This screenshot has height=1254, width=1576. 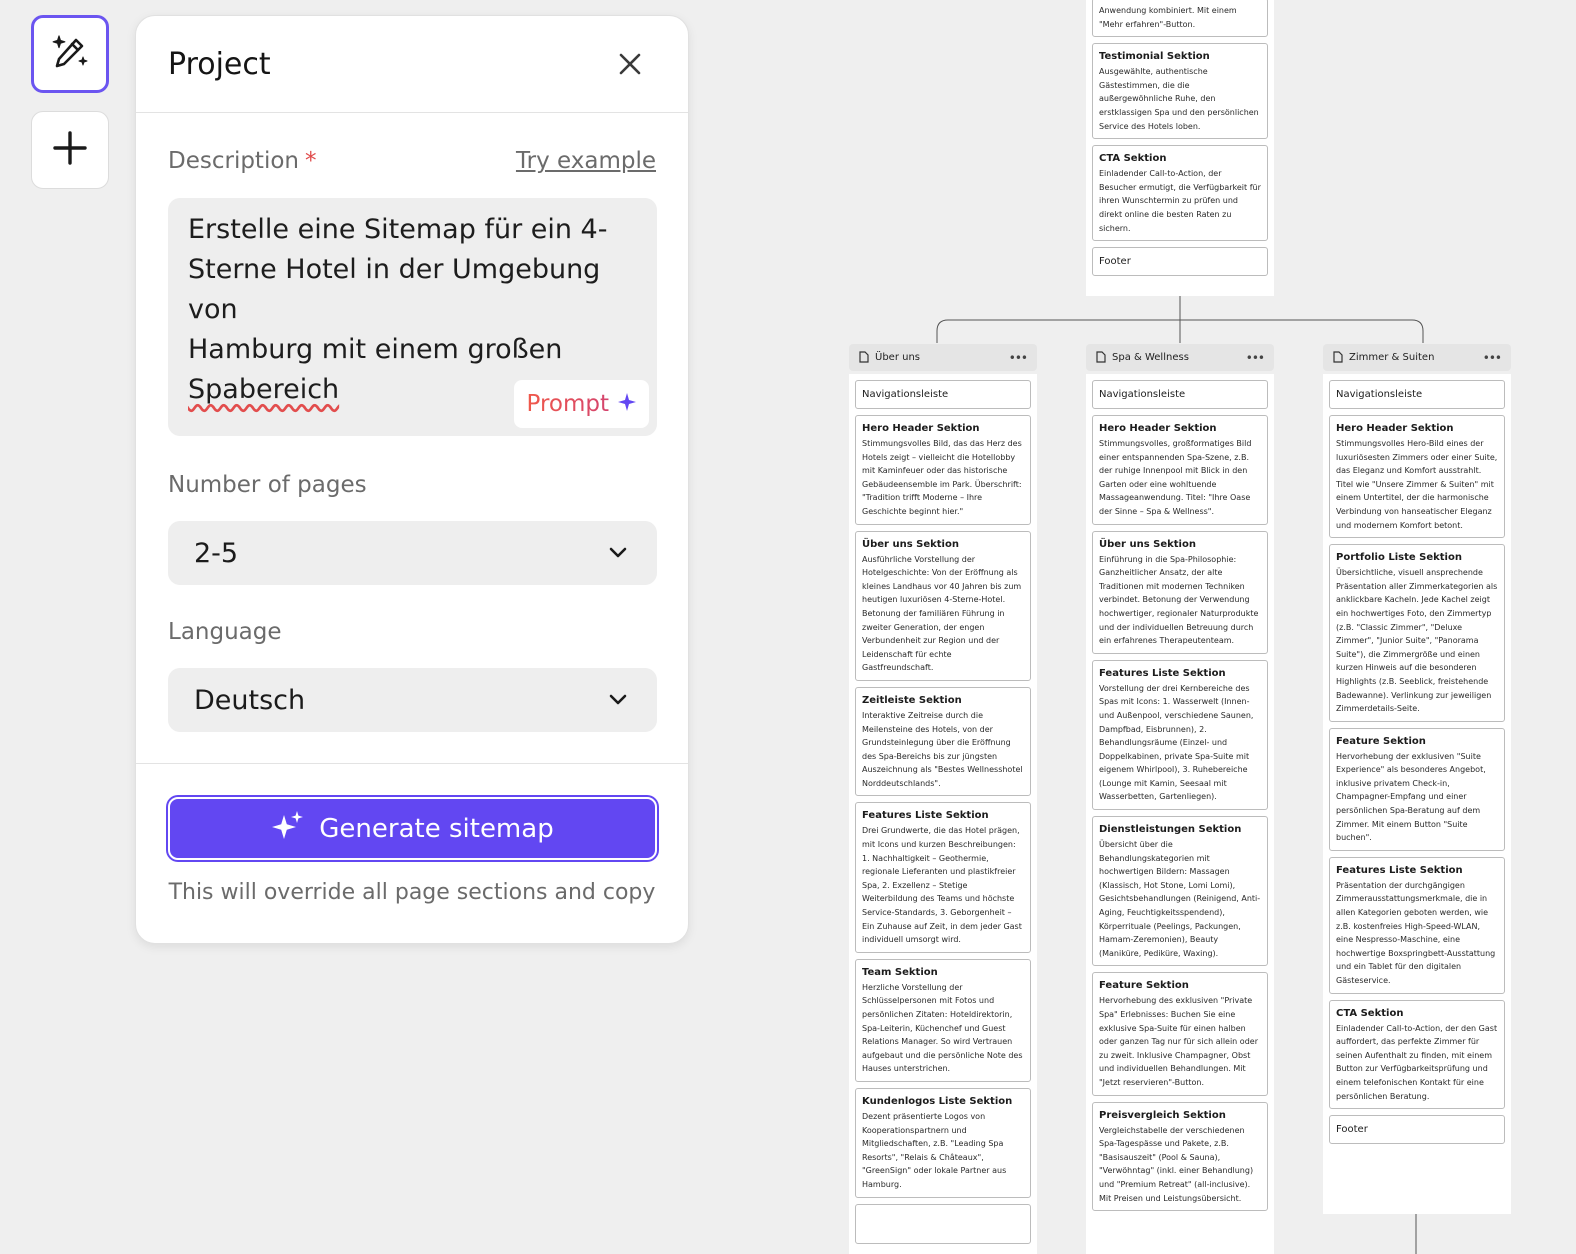 I want to click on panel-header: Project, so click(x=412, y=64).